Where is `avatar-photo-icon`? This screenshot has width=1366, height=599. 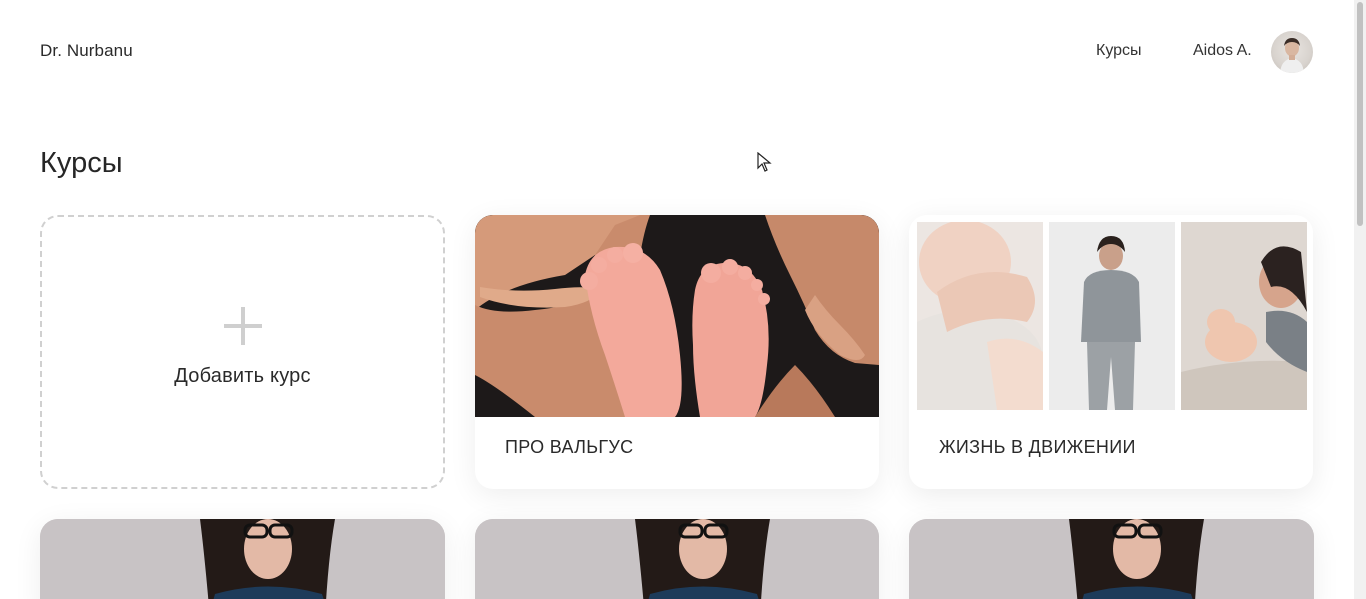
avatar-photo-icon is located at coordinates (1292, 55).